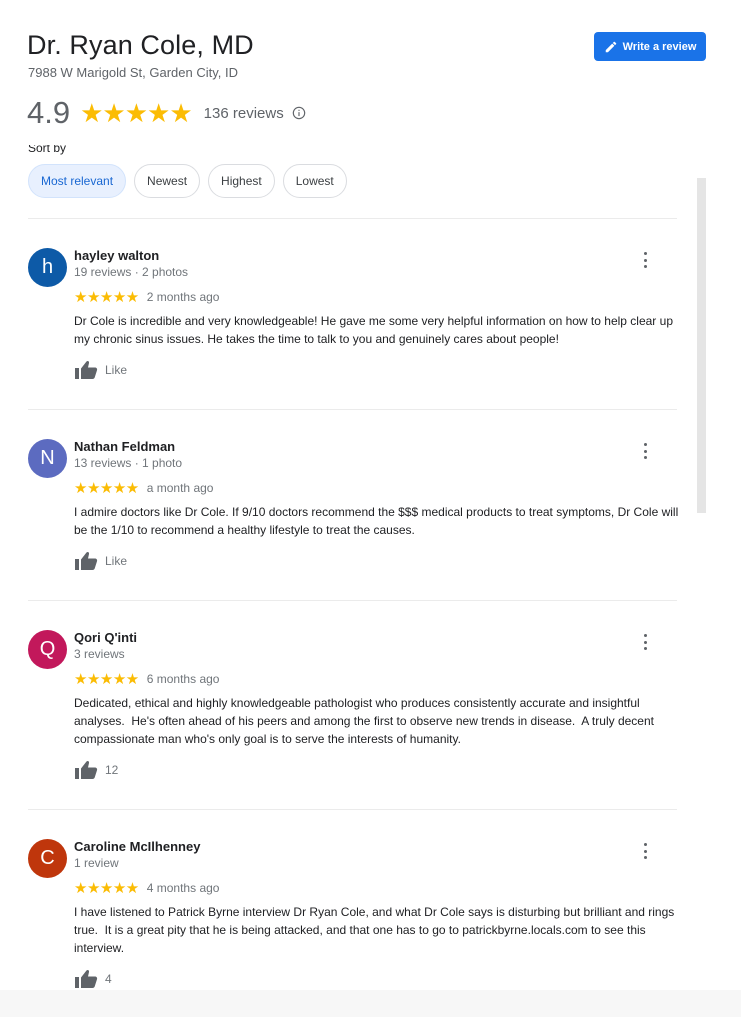 Image resolution: width=741 pixels, height=1017 pixels. What do you see at coordinates (701, 345) in the screenshot?
I see `scrollbar` at bounding box center [701, 345].